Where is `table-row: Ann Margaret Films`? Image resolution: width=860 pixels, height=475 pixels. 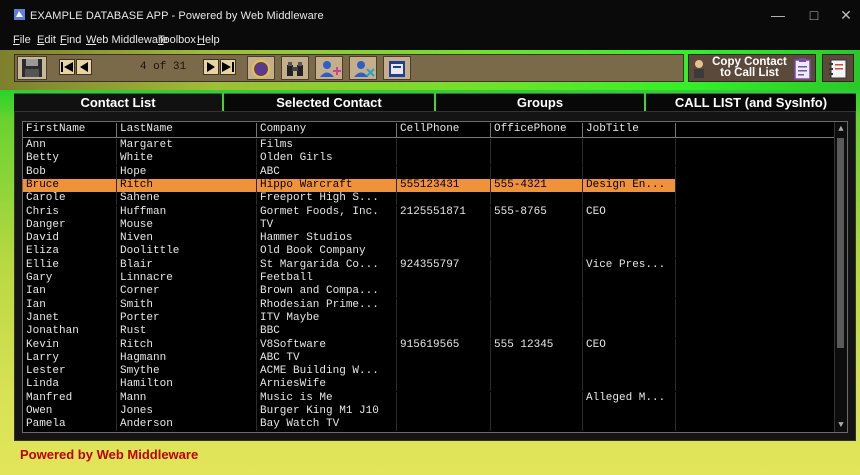
table-row: Ann Margaret Films is located at coordinates (429, 145).